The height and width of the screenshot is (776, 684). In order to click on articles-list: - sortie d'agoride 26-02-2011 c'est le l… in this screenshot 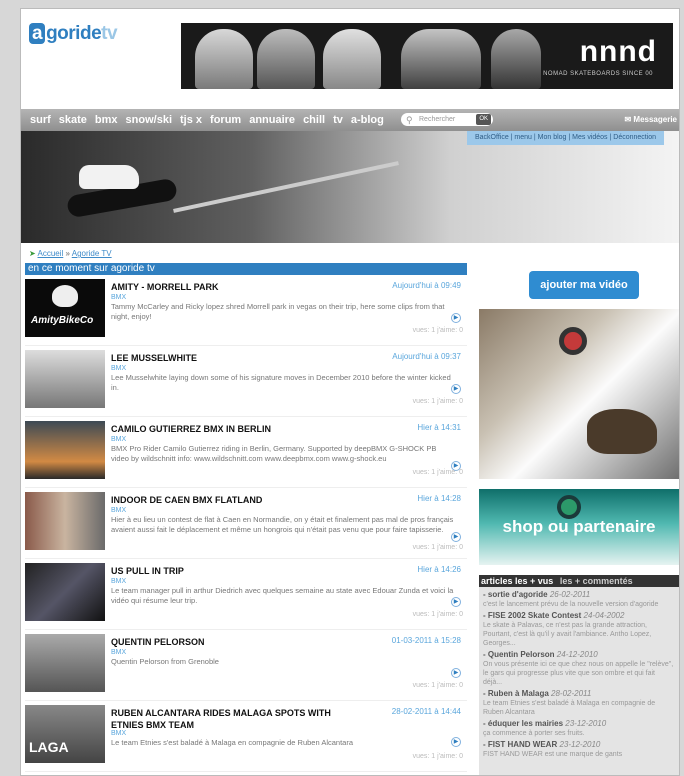, I will do `click(579, 681)`.